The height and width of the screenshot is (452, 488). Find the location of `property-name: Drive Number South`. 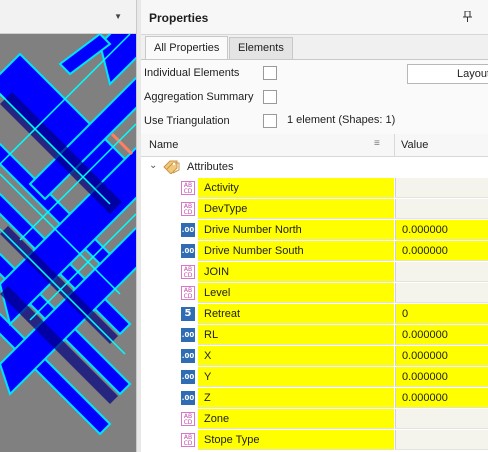

property-name: Drive Number South is located at coordinates (296, 251).